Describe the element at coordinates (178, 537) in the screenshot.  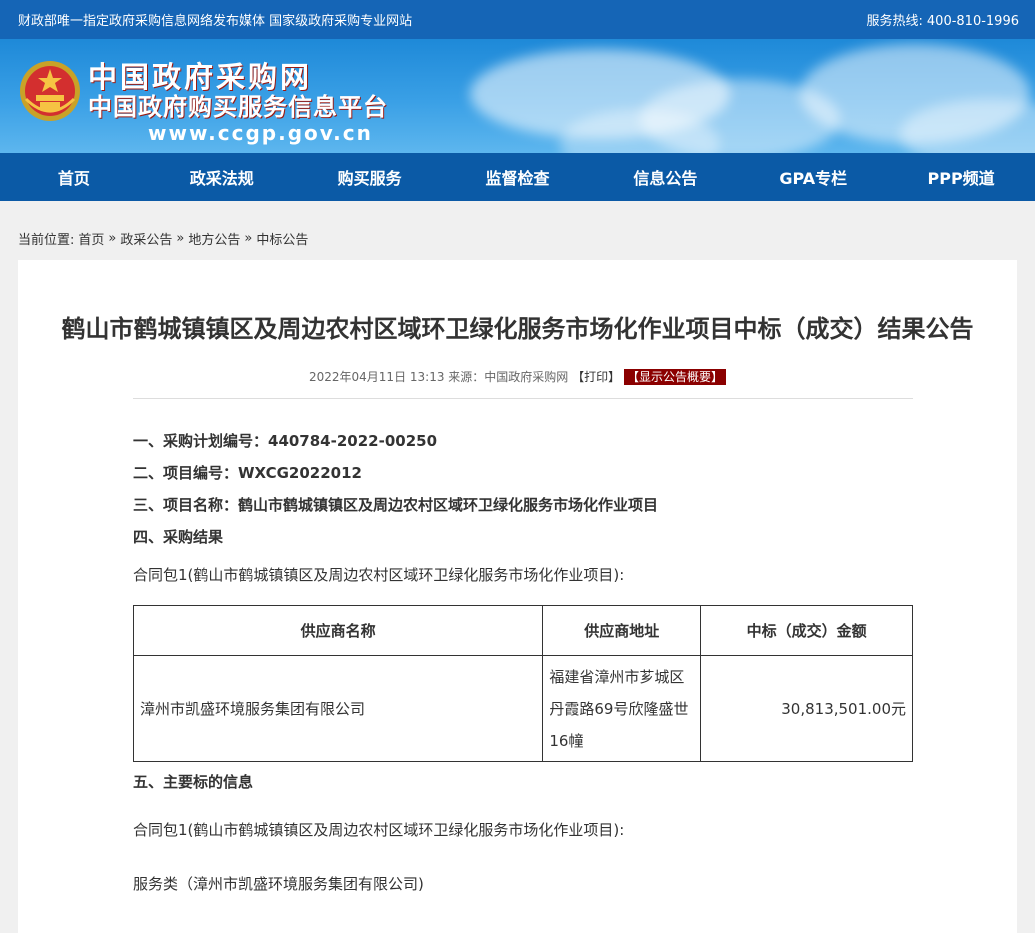
I see `section-results: 四、采购结果` at that location.